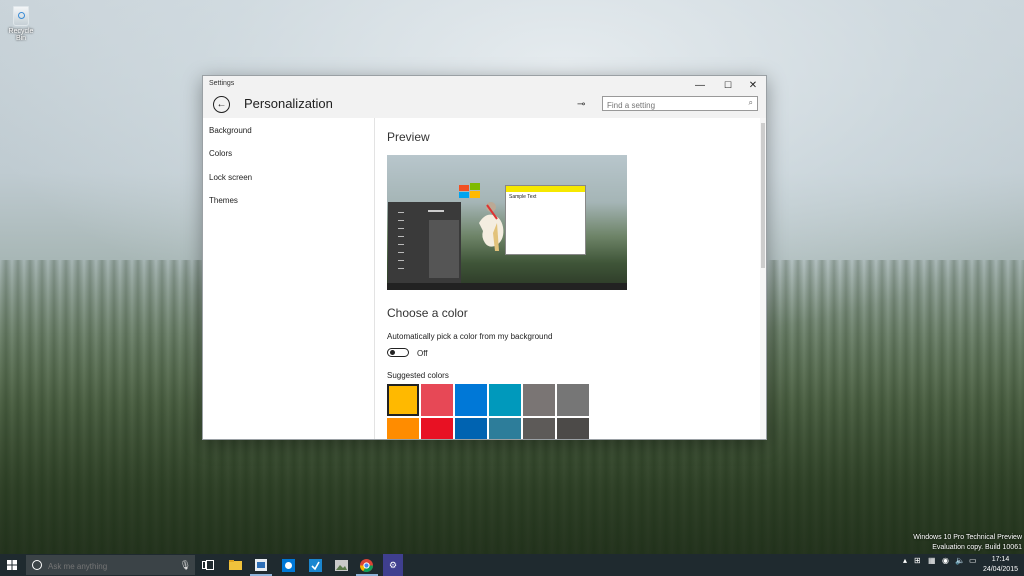  I want to click on cortana-search-input, so click(113, 566).